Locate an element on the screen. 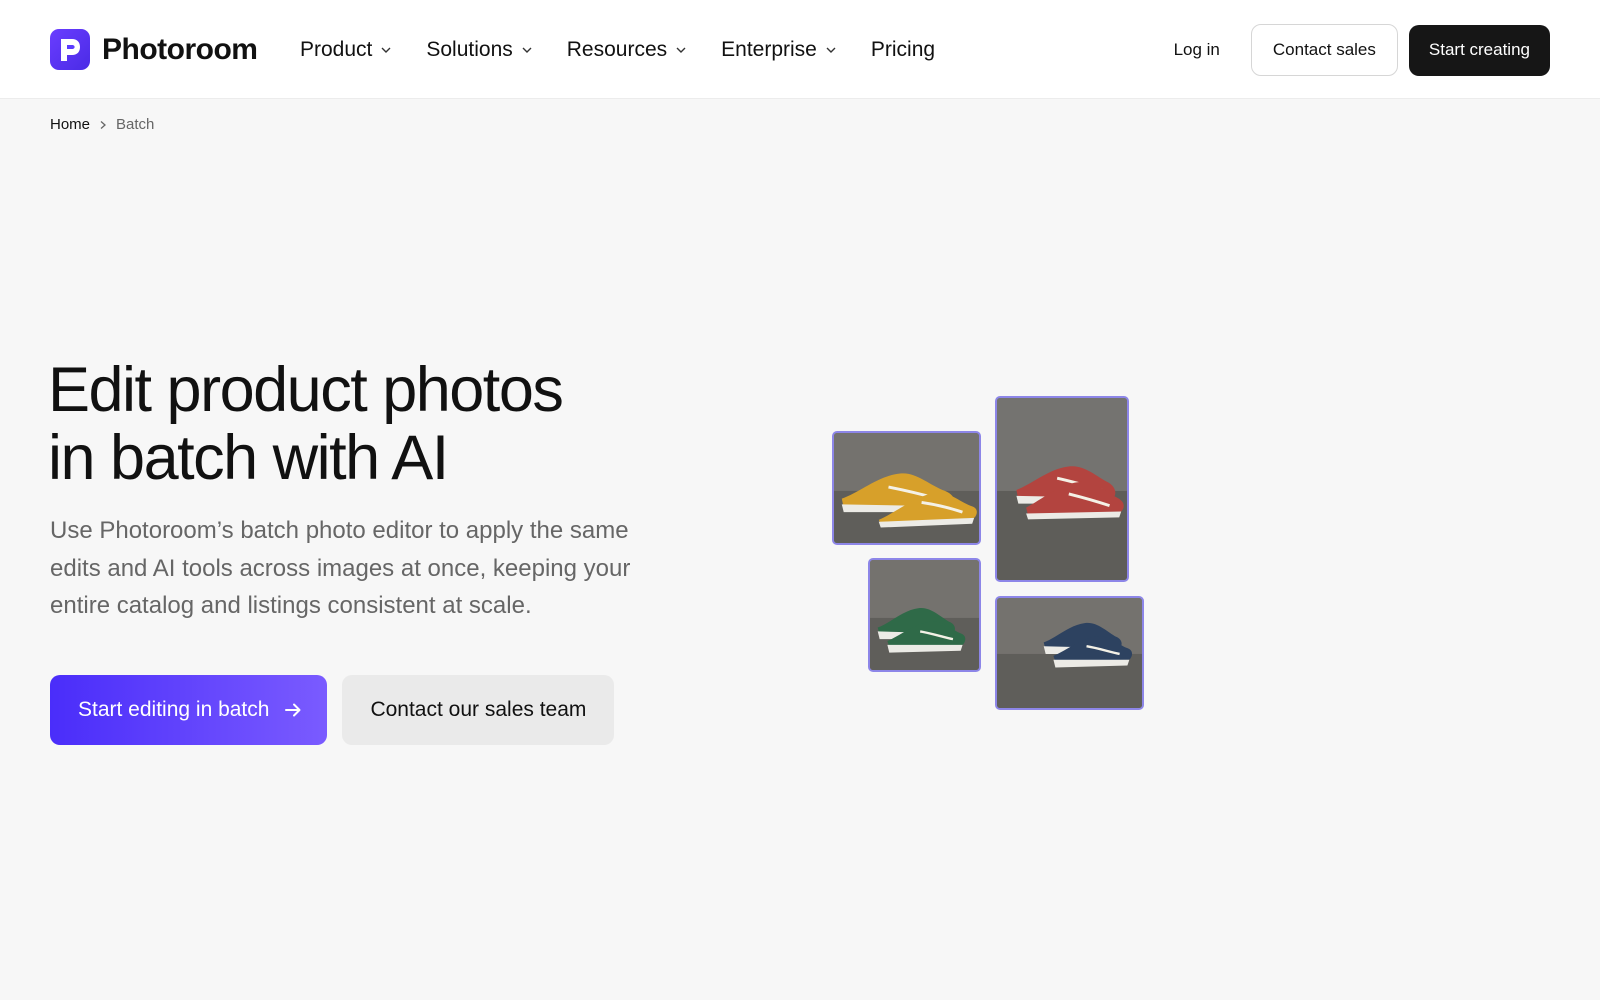 The image size is (1600, 1000). breadcrumb: Home Batch is located at coordinates (102, 124).